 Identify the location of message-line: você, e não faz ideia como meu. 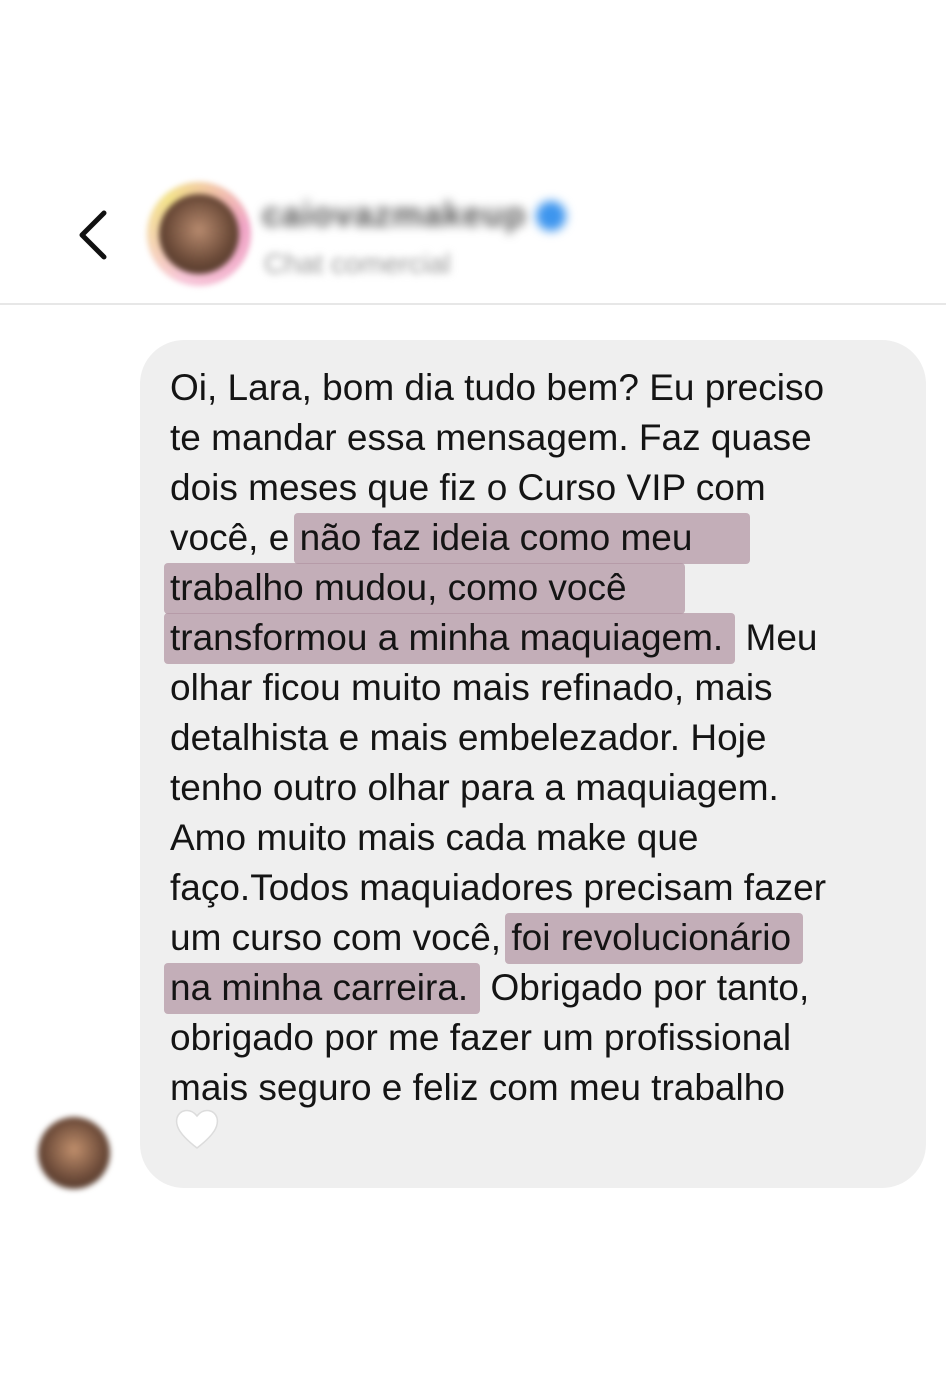
(533, 538).